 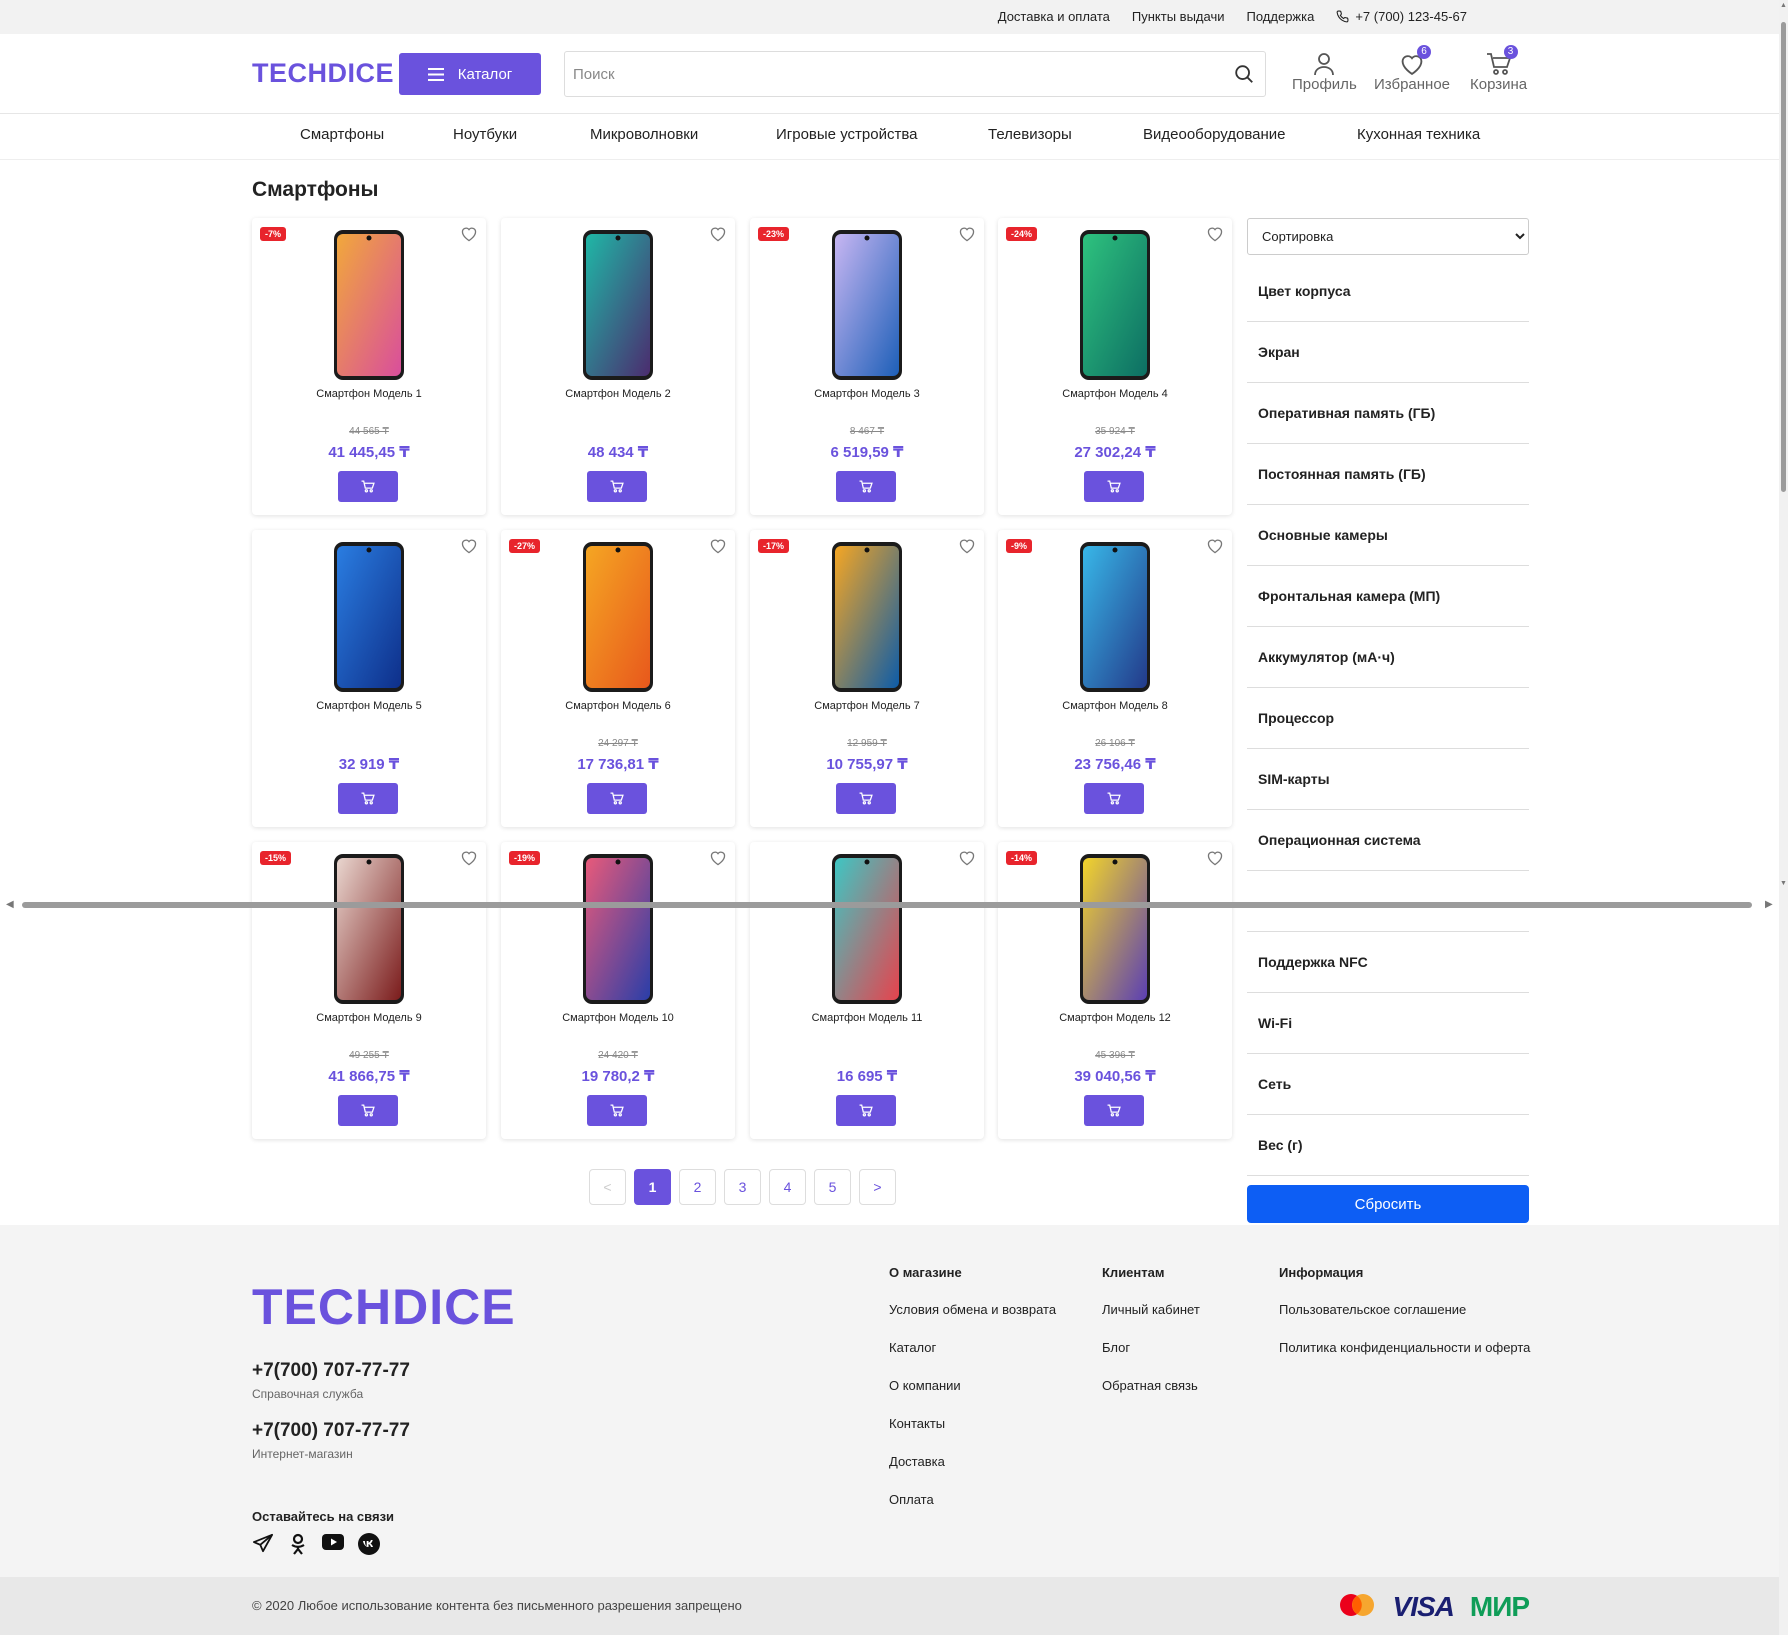 What do you see at coordinates (1783, 817) in the screenshot?
I see `vertical-scrollbar: ▲ ▼` at bounding box center [1783, 817].